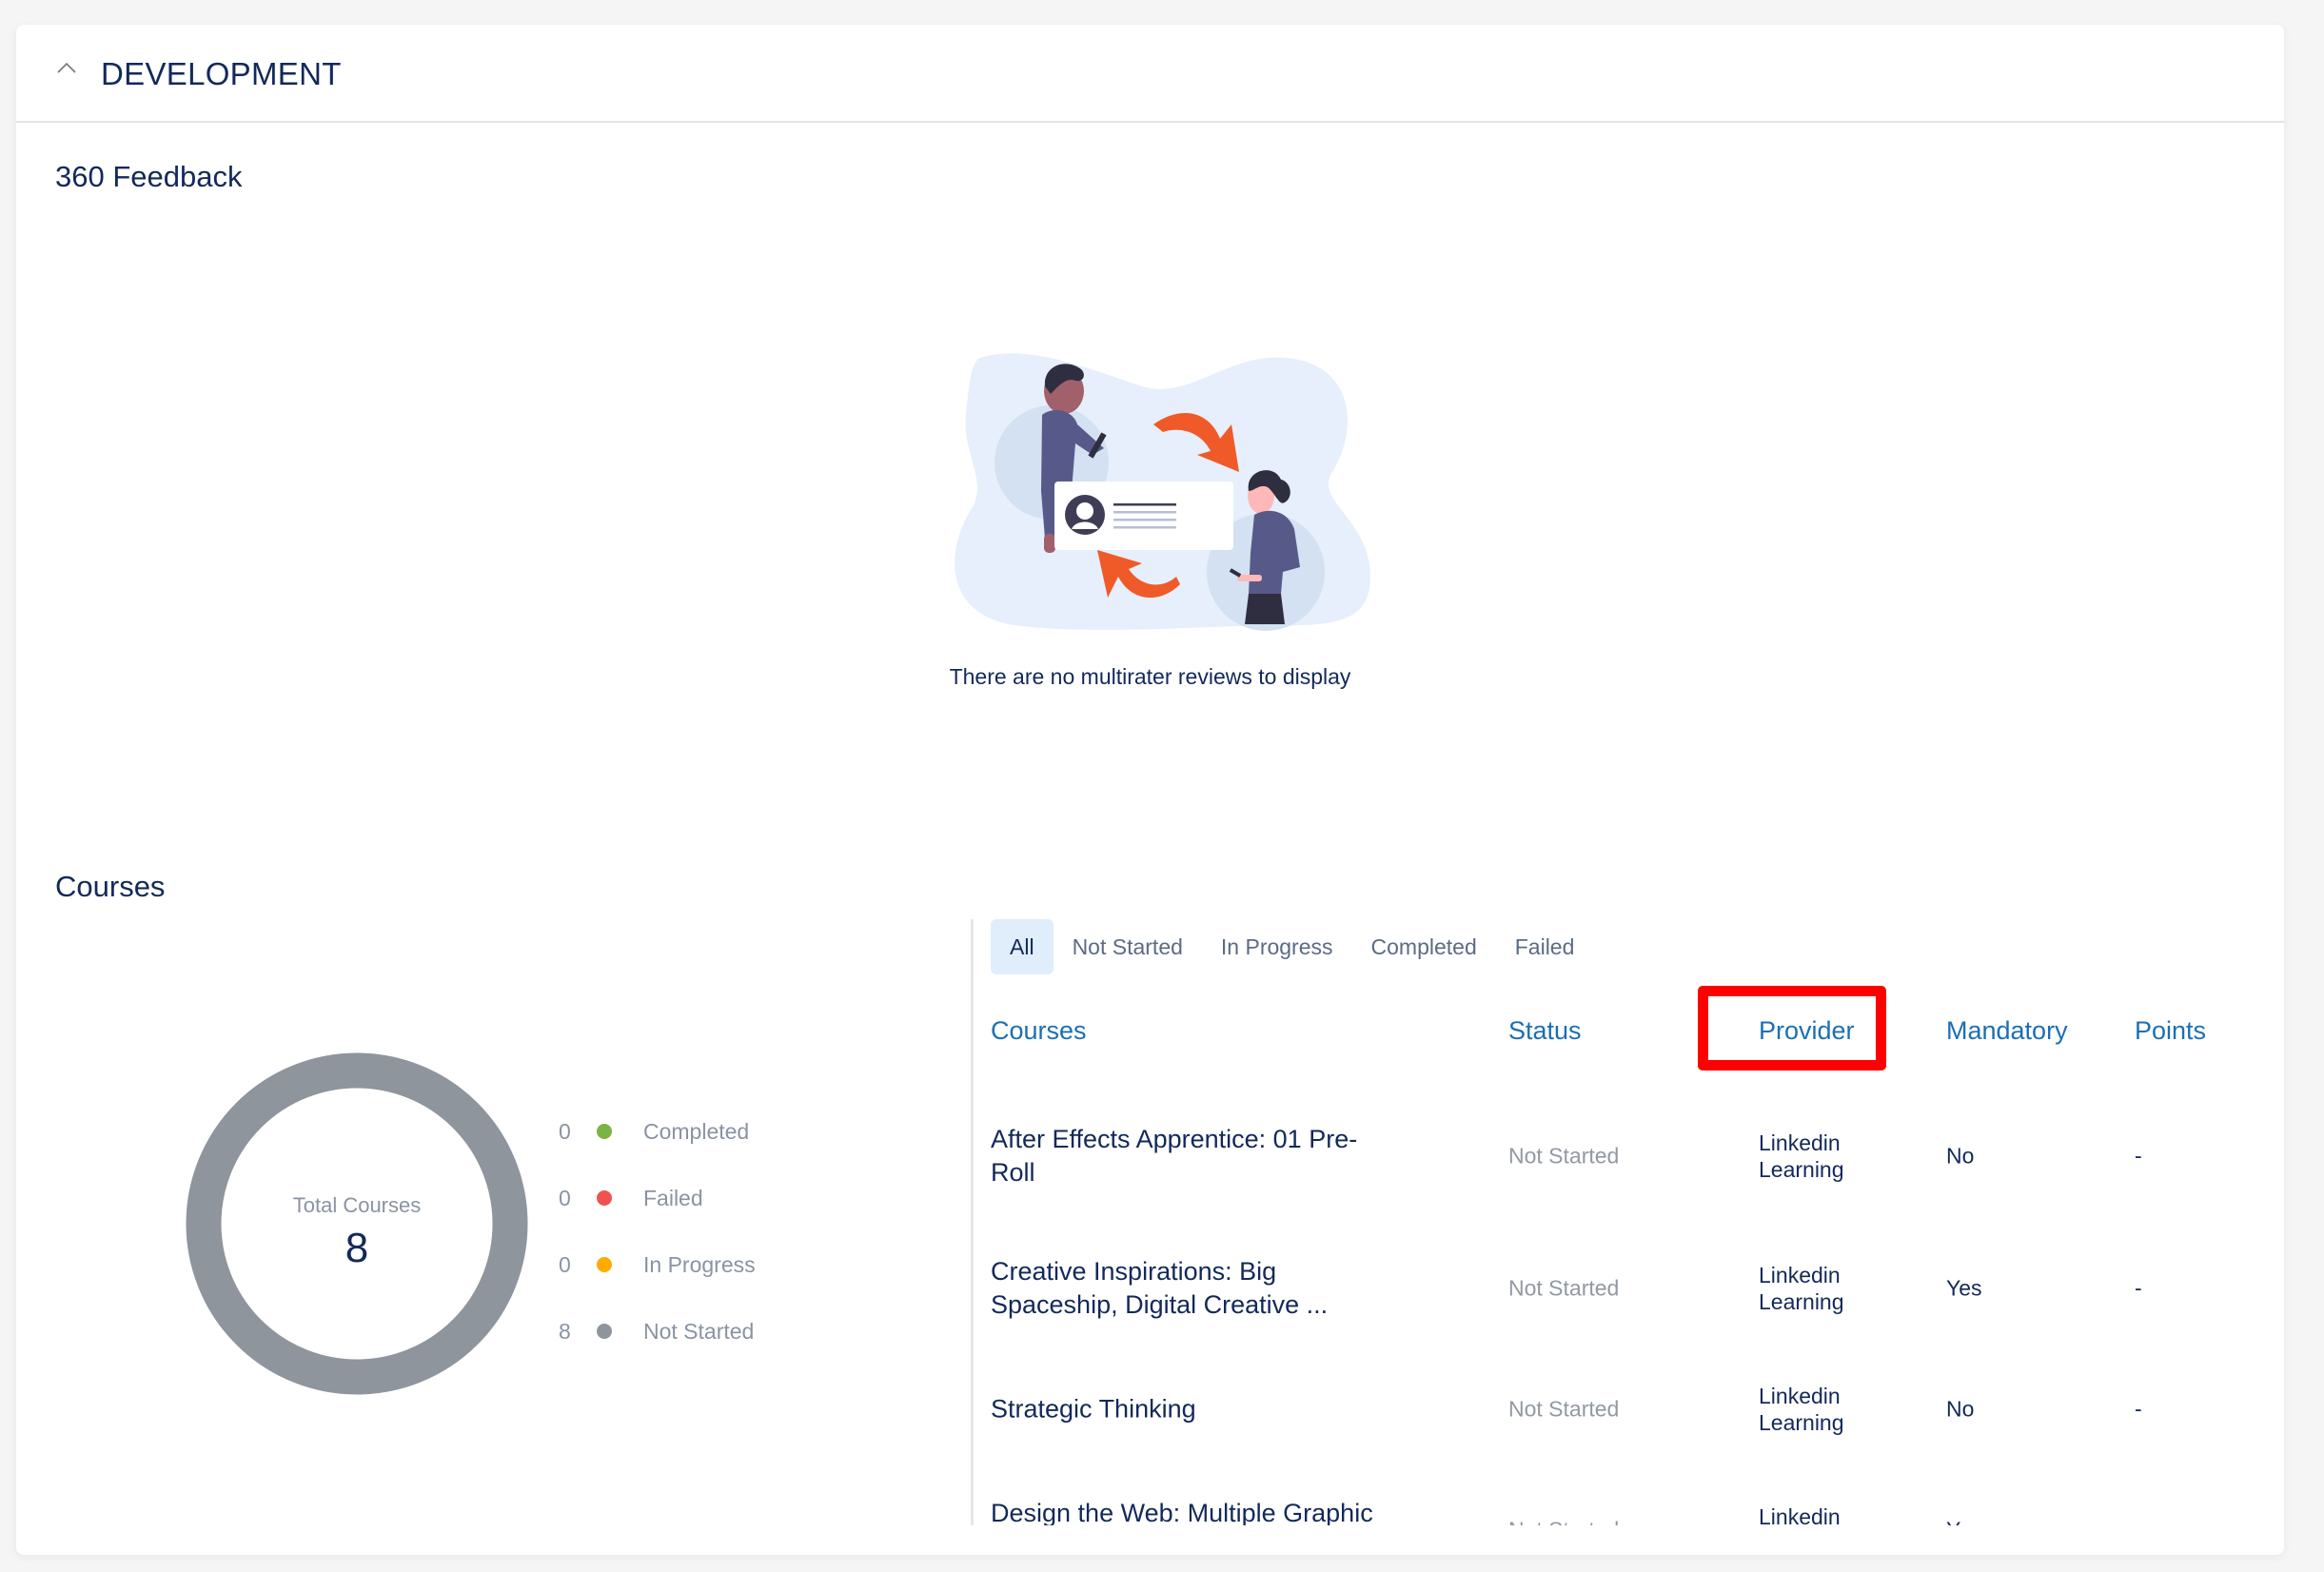 The width and height of the screenshot is (2324, 1572). What do you see at coordinates (565, 1331) in the screenshot?
I see `legend-count: 8` at bounding box center [565, 1331].